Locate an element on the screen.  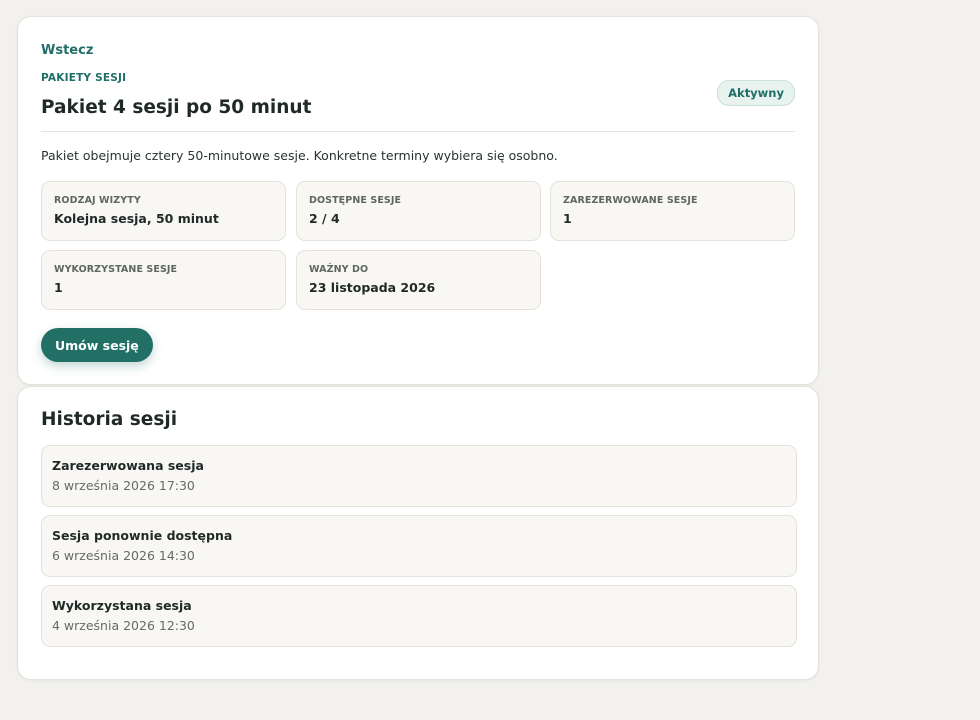
info-reserved-sessions: ZAREZERWOWANE SESJE 1 is located at coordinates (672, 211).